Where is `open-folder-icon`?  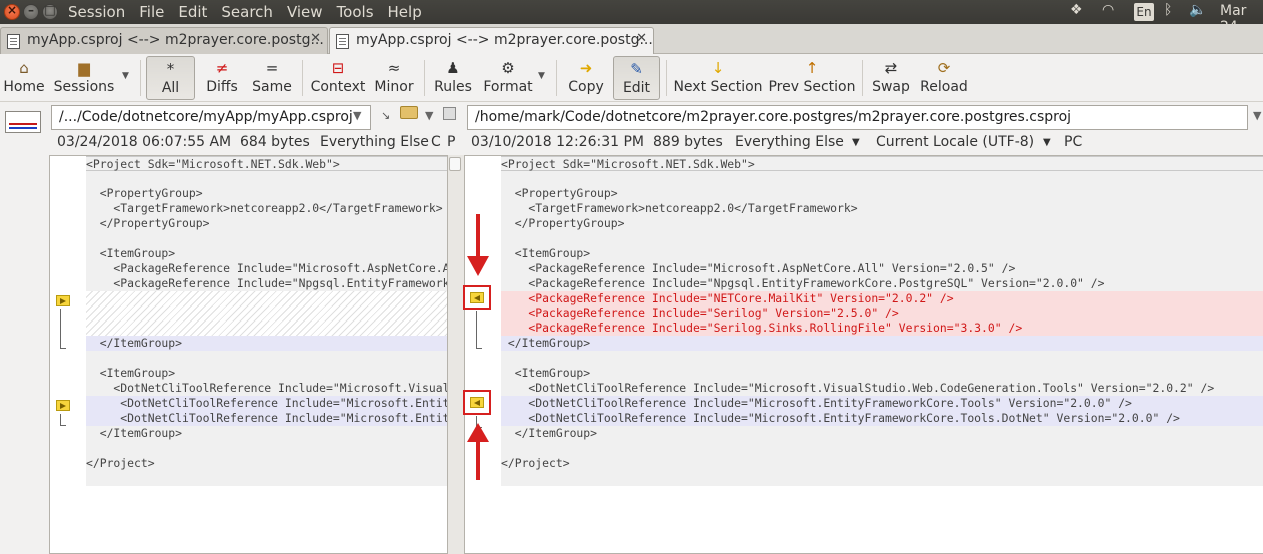
open-folder-icon is located at coordinates (409, 112).